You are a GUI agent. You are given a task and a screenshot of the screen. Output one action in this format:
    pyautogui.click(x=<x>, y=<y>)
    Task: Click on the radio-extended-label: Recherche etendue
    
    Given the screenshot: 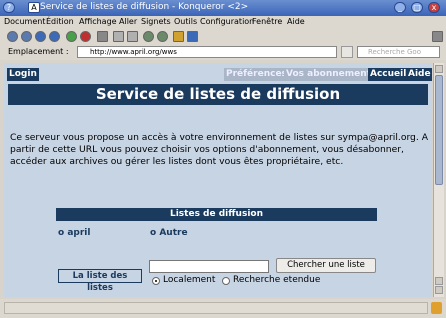 What is the action you would take?
    pyautogui.click(x=277, y=280)
    